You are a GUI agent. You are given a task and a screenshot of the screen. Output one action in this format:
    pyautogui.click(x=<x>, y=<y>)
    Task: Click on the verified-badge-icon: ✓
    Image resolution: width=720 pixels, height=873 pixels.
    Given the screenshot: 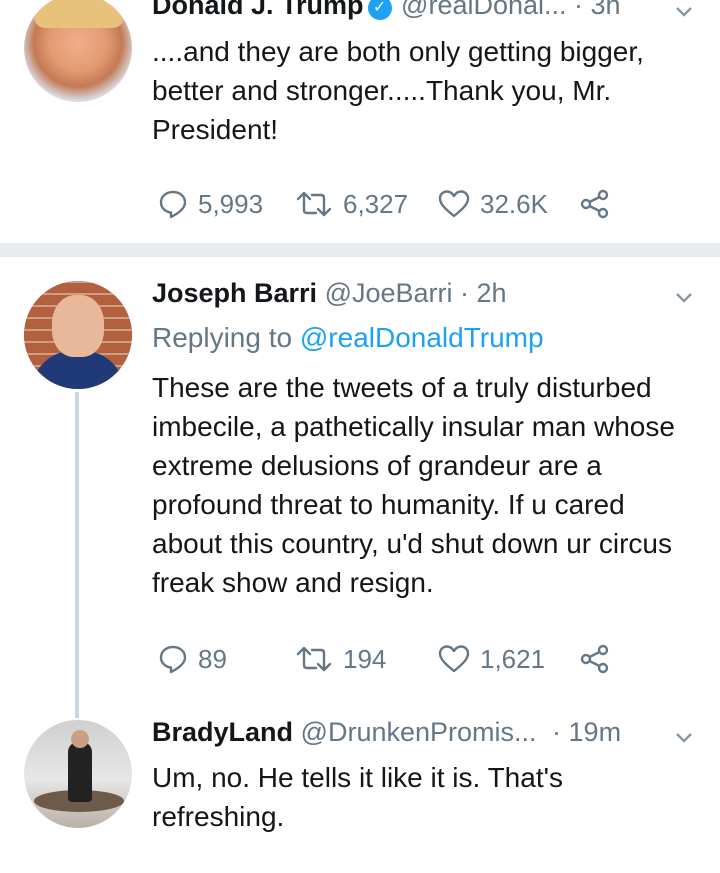 What is the action you would take?
    pyautogui.click(x=379, y=10)
    